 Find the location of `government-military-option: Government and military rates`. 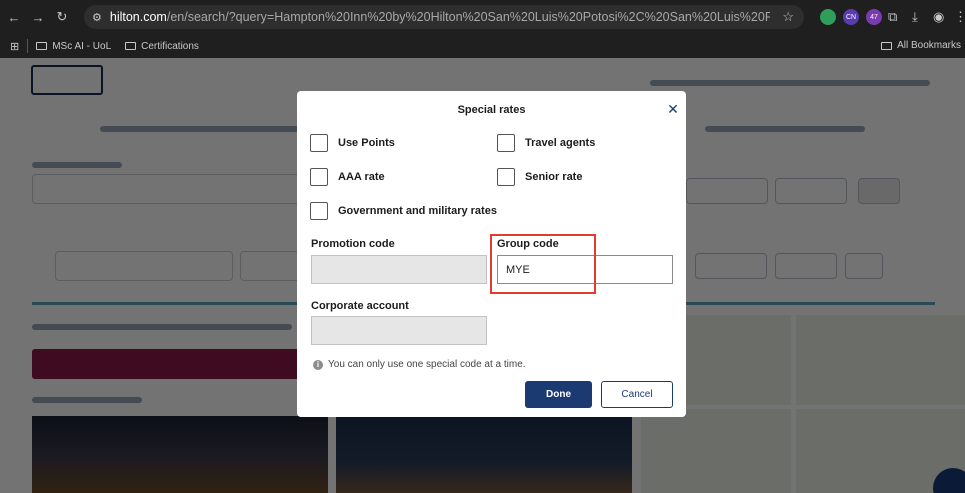

government-military-option: Government and military rates is located at coordinates (403, 211).